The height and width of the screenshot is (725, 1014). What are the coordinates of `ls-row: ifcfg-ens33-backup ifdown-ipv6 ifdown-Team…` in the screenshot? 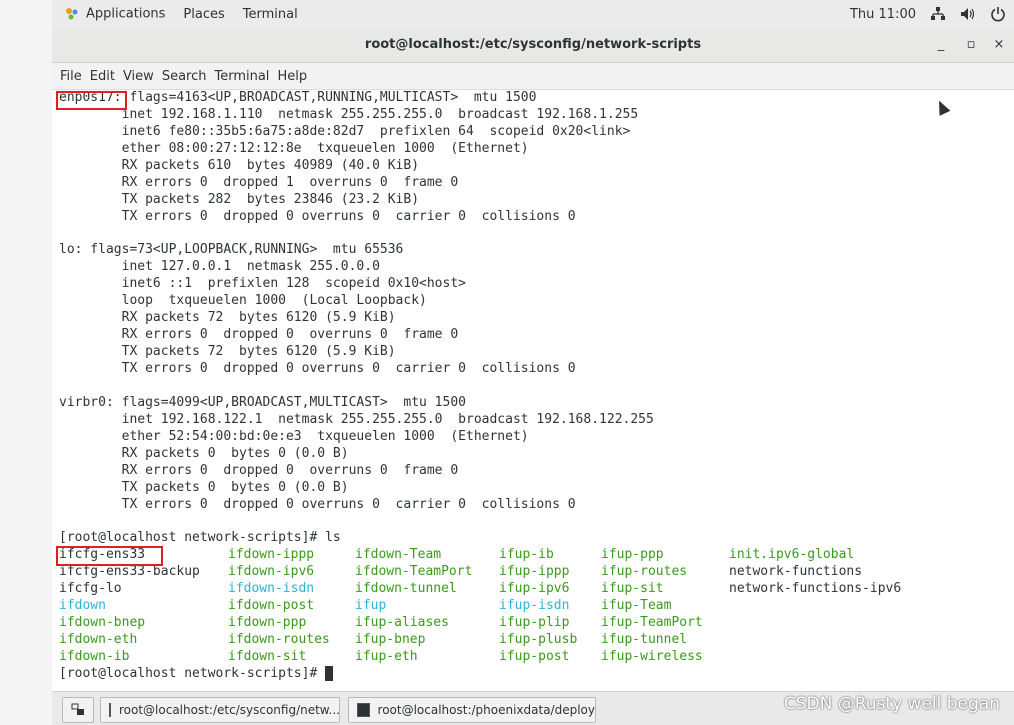 It's located at (536, 572).